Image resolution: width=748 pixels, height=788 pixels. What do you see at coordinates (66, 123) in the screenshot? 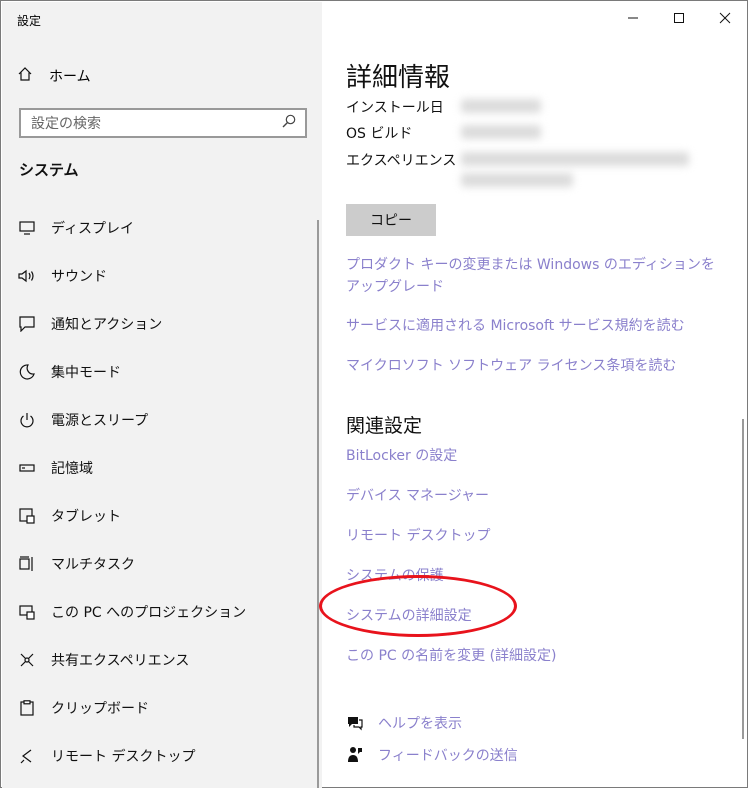
I see `search-input: 設定の検索` at bounding box center [66, 123].